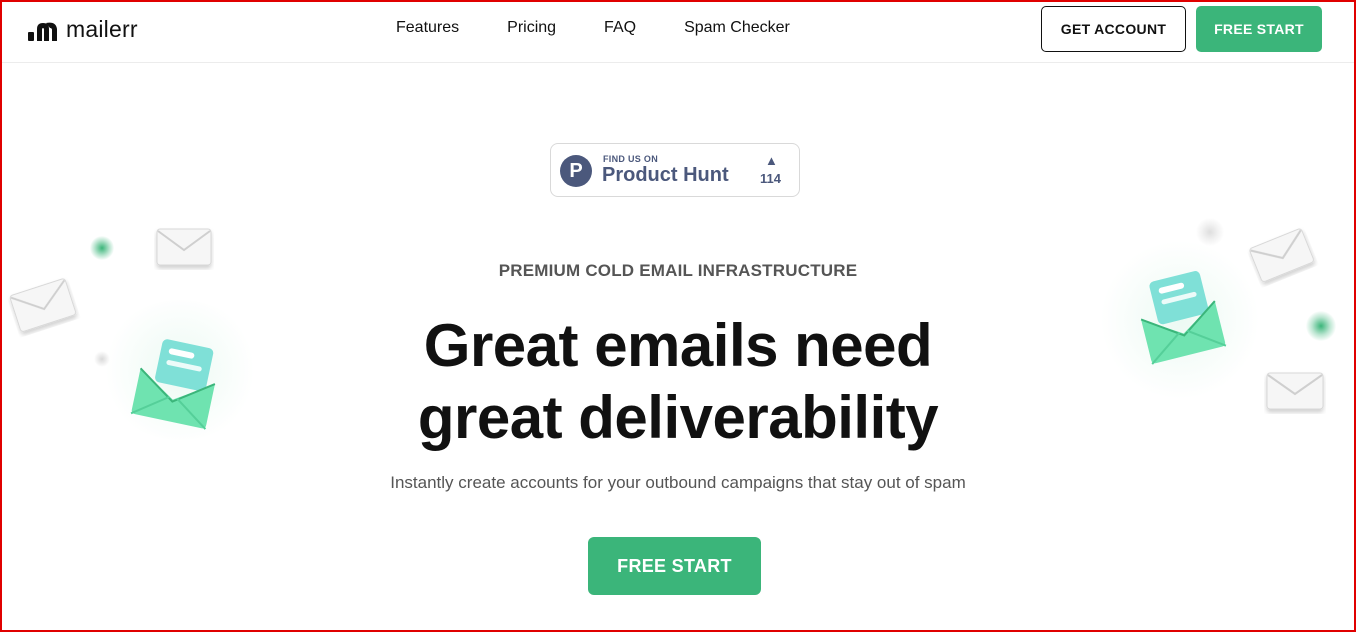  I want to click on nav-spam-checker: Spam Checker, so click(737, 28).